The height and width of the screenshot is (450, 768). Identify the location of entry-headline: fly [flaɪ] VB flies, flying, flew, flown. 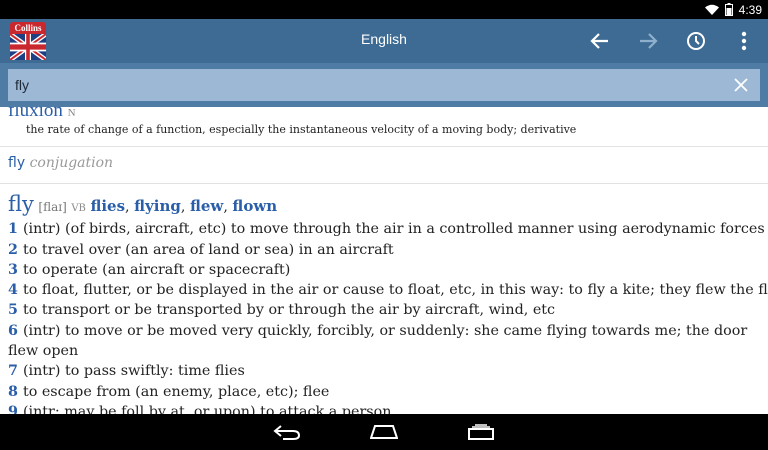
(143, 204).